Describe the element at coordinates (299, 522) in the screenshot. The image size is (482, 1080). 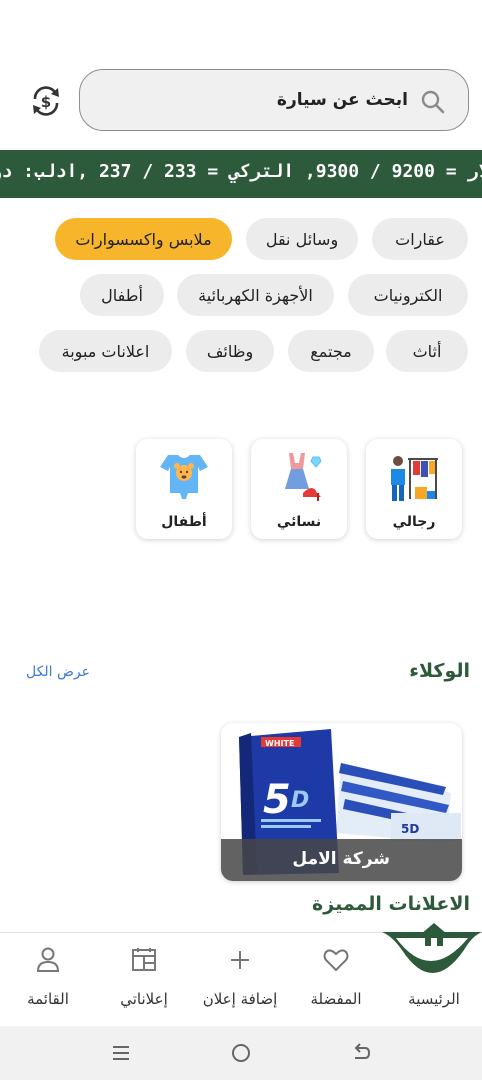
I see `subcategory-women-label: نسائي` at that location.